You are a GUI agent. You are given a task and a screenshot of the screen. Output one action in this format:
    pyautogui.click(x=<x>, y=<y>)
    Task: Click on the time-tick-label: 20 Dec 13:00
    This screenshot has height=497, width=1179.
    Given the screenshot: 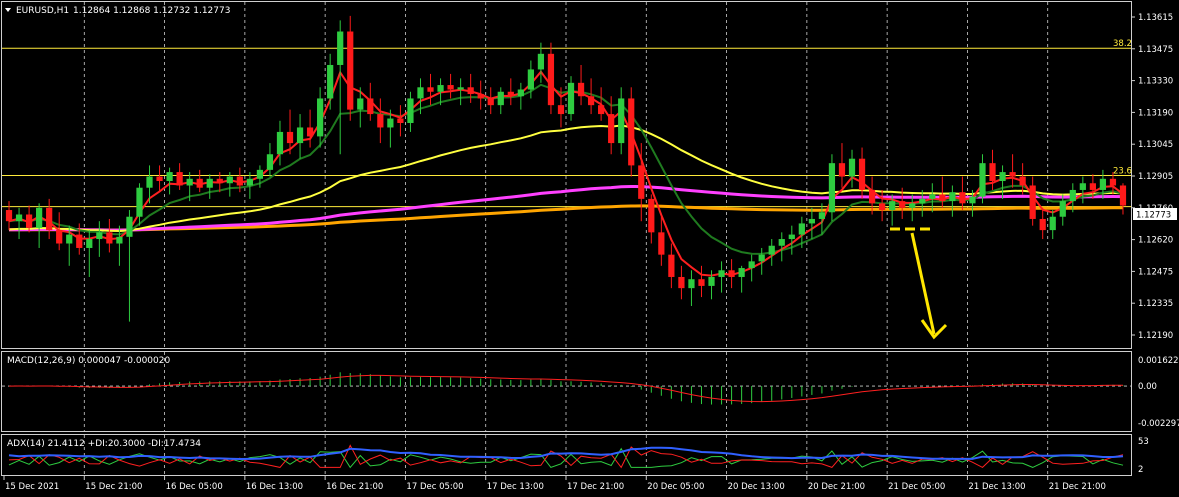 What is the action you would take?
    pyautogui.click(x=756, y=487)
    